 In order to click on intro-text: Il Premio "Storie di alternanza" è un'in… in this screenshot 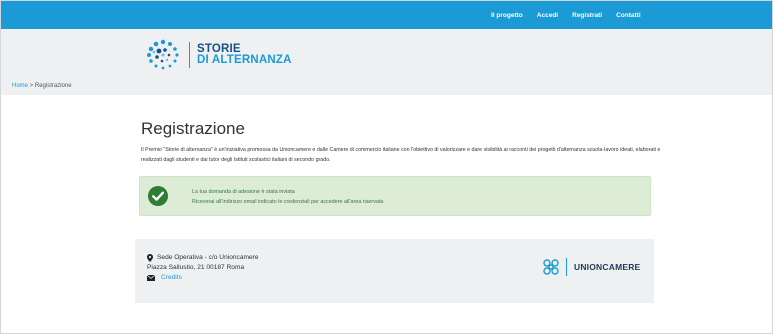, I will do `click(401, 155)`.